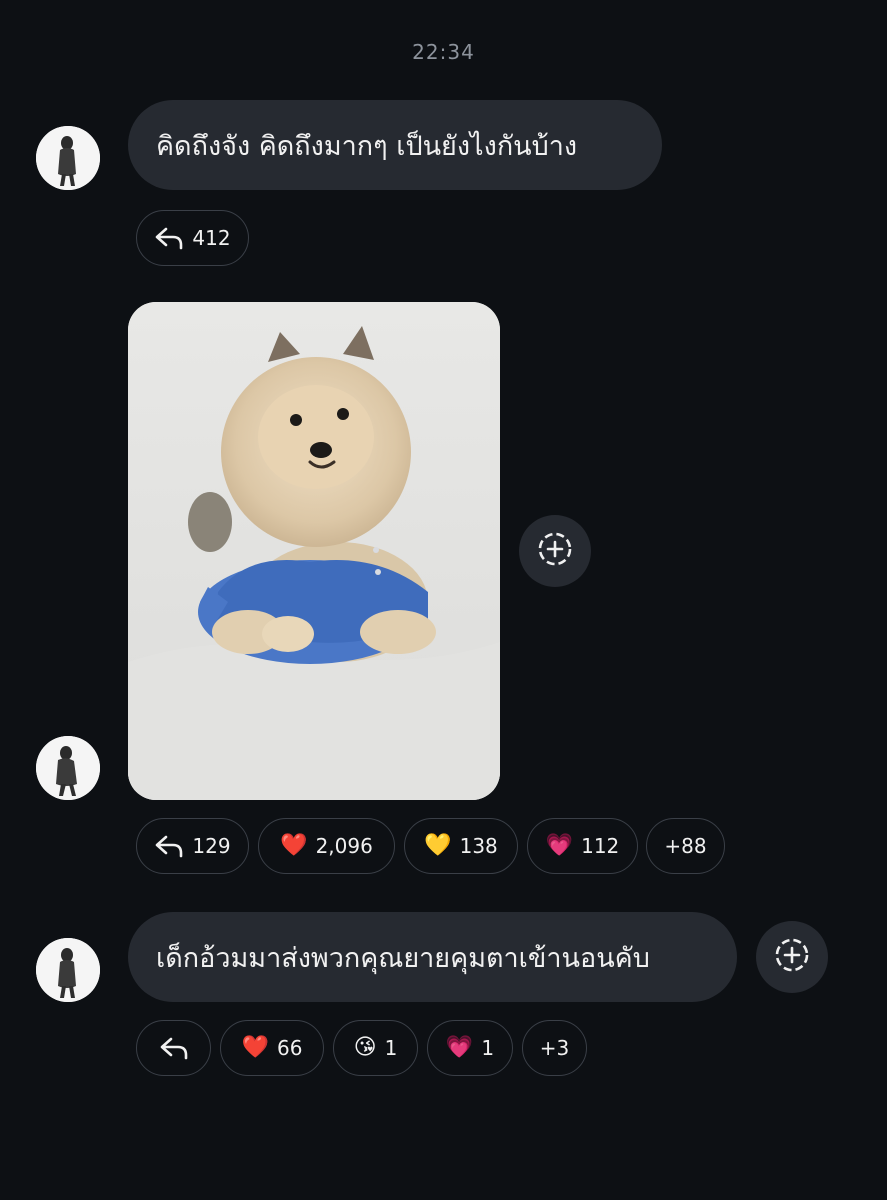 This screenshot has height=1200, width=887. I want to click on reaction-pink-heart: 💗 1, so click(470, 1048).